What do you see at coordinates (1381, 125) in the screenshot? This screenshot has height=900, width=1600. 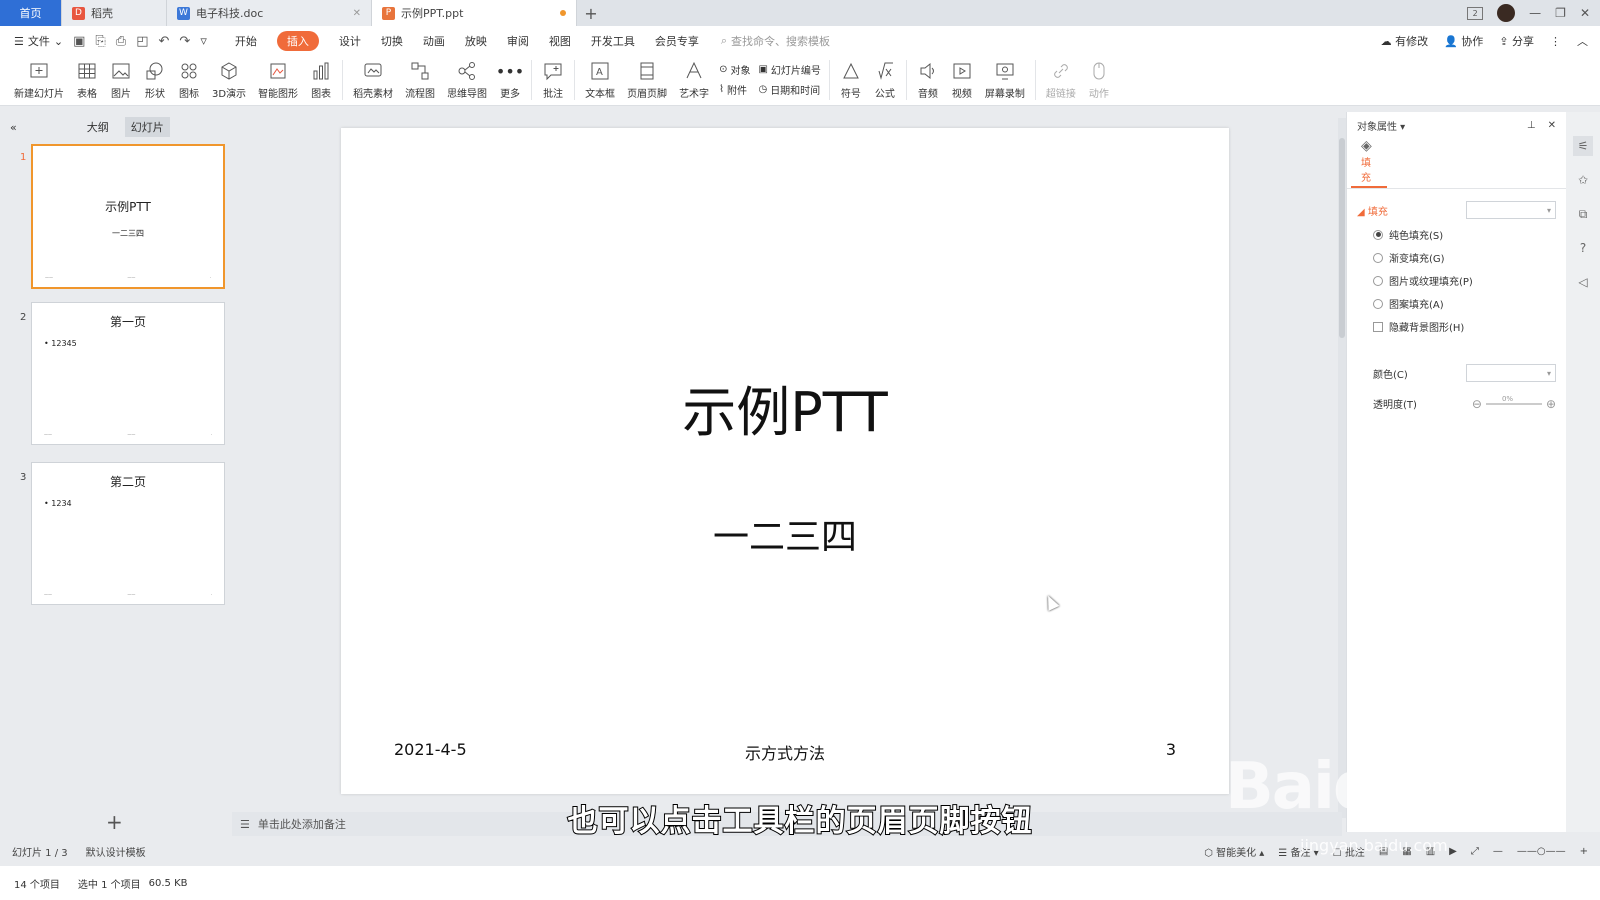 I see `panel-title: 对象属性 ▾` at bounding box center [1381, 125].